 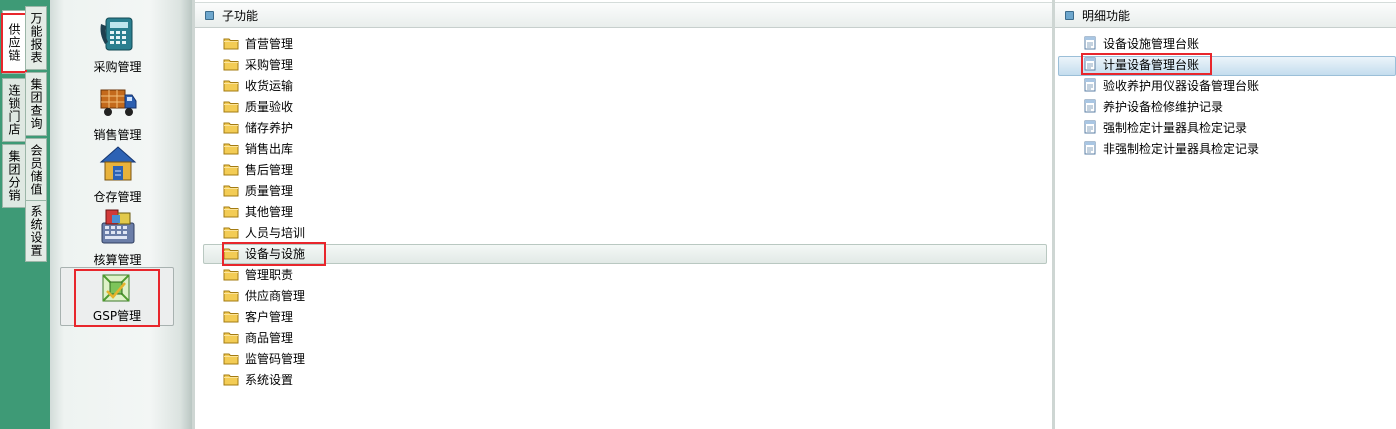 I want to click on sub-function-item-label: 设备与设施, so click(x=275, y=253).